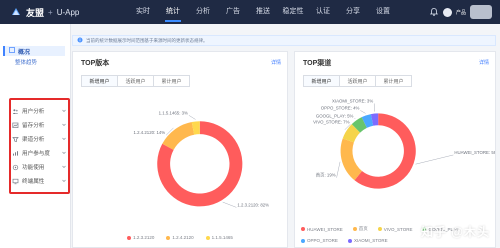  What do you see at coordinates (173, 112) in the screenshot?
I see `slice-label: 1.1.5.1465: 3%` at bounding box center [173, 112].